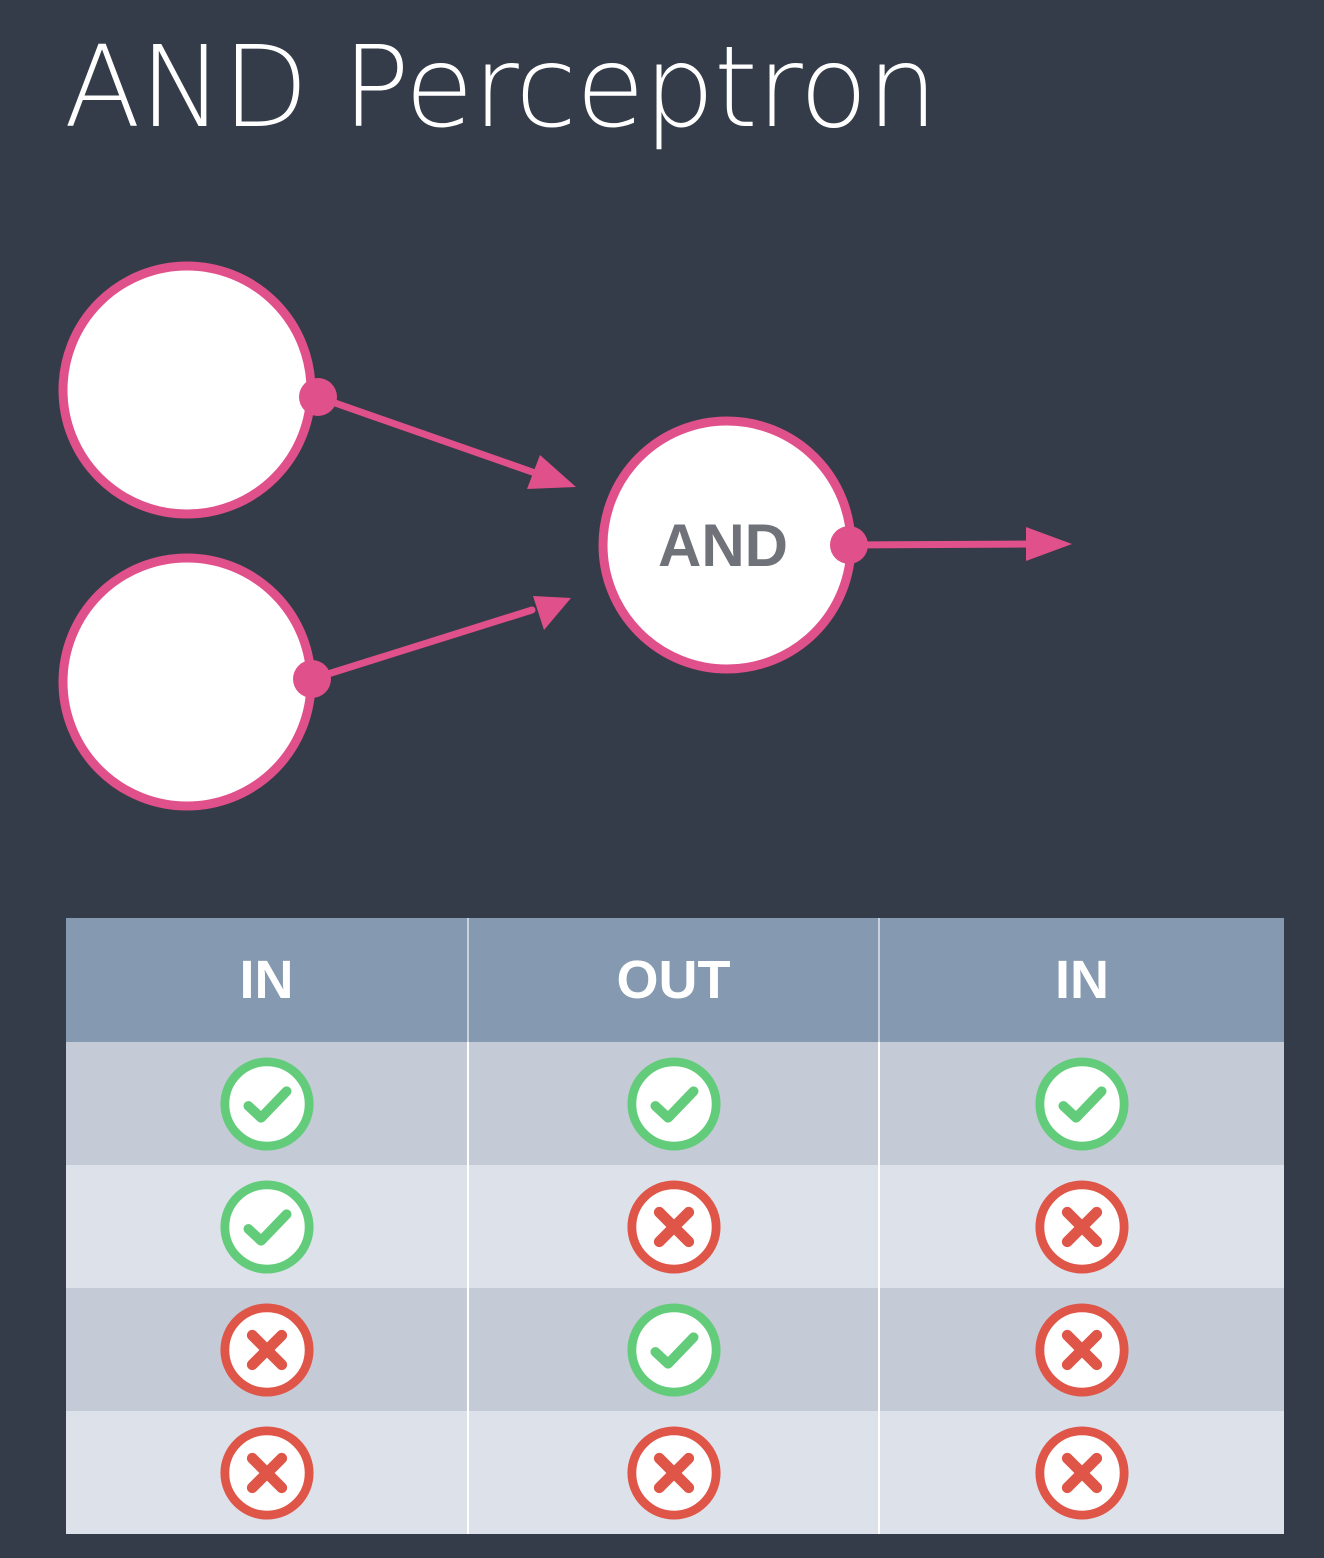 Image resolution: width=1324 pixels, height=1558 pixels. Describe the element at coordinates (723, 545) in the screenshot. I see `and-node-label: AND` at that location.